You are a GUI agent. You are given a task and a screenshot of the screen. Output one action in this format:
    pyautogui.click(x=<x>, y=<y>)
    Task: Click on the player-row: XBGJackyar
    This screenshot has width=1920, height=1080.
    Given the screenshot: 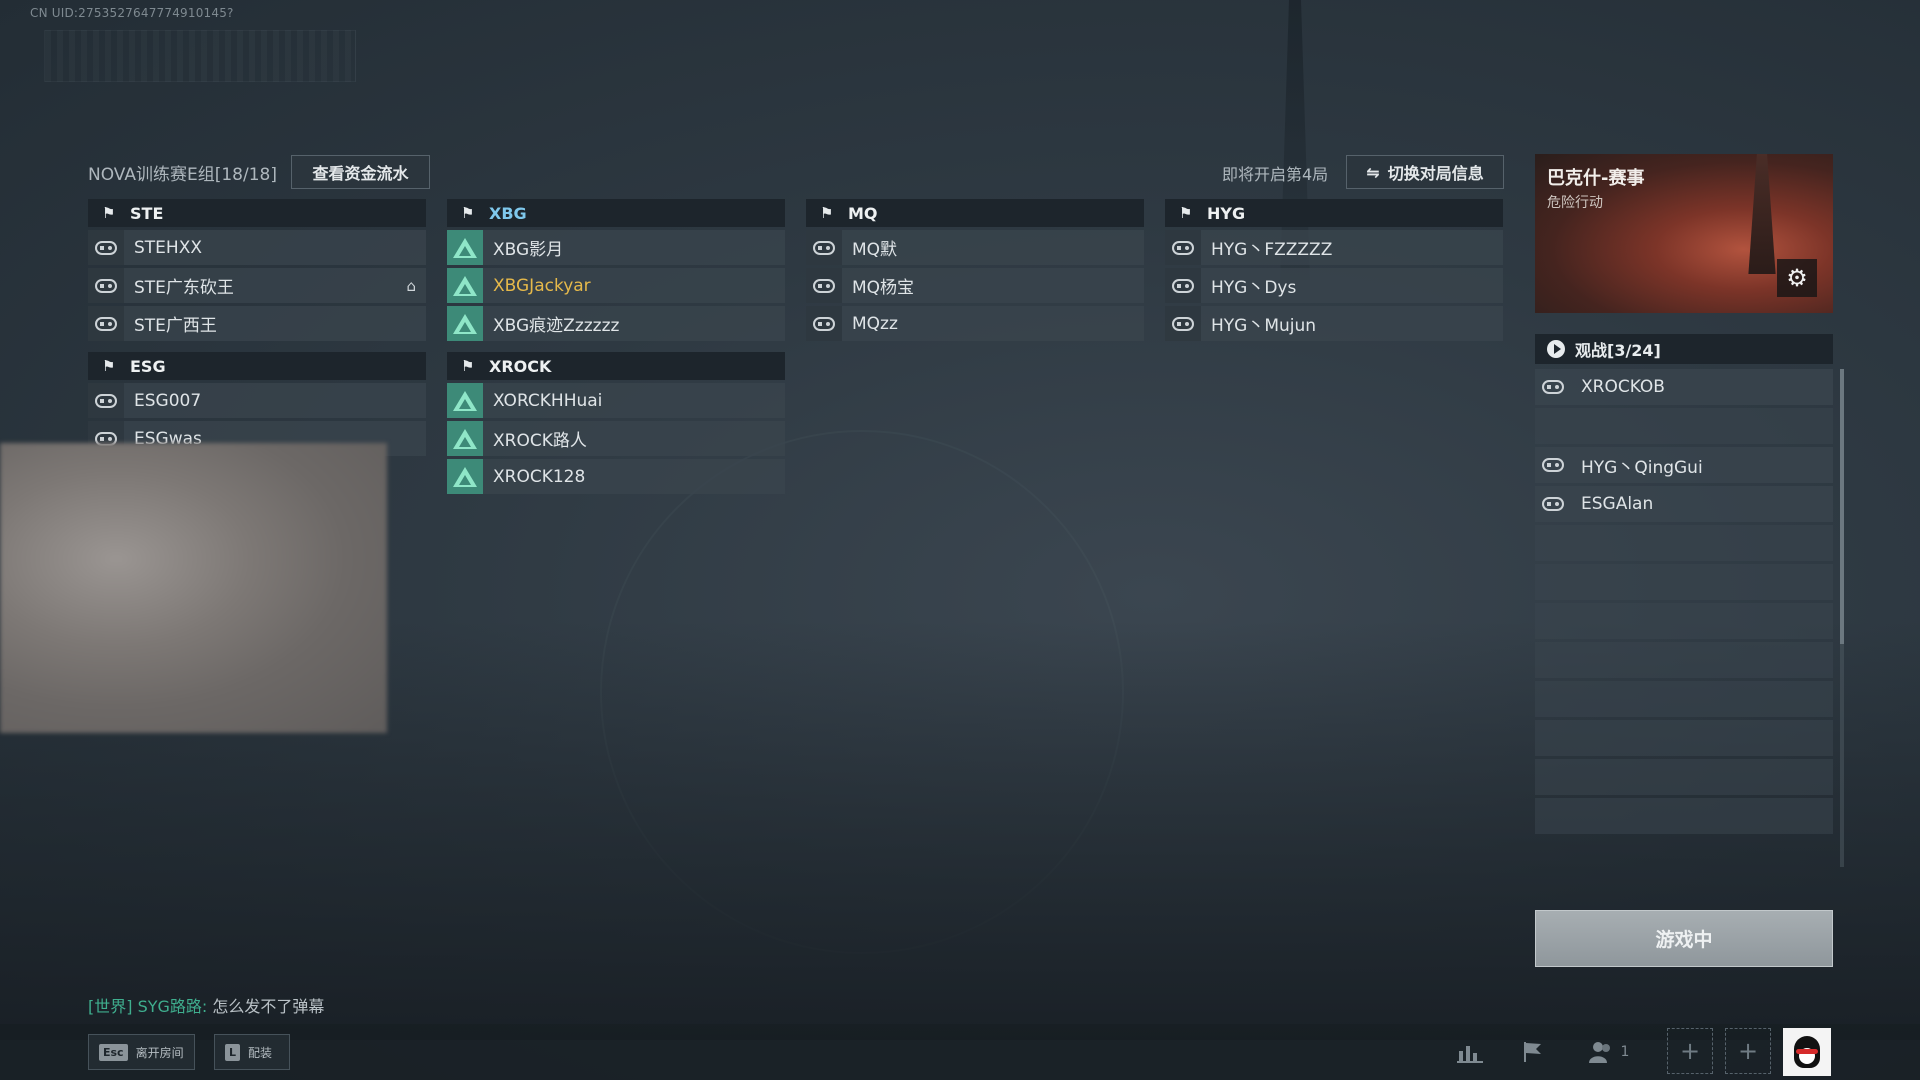 What is the action you would take?
    pyautogui.click(x=616, y=285)
    